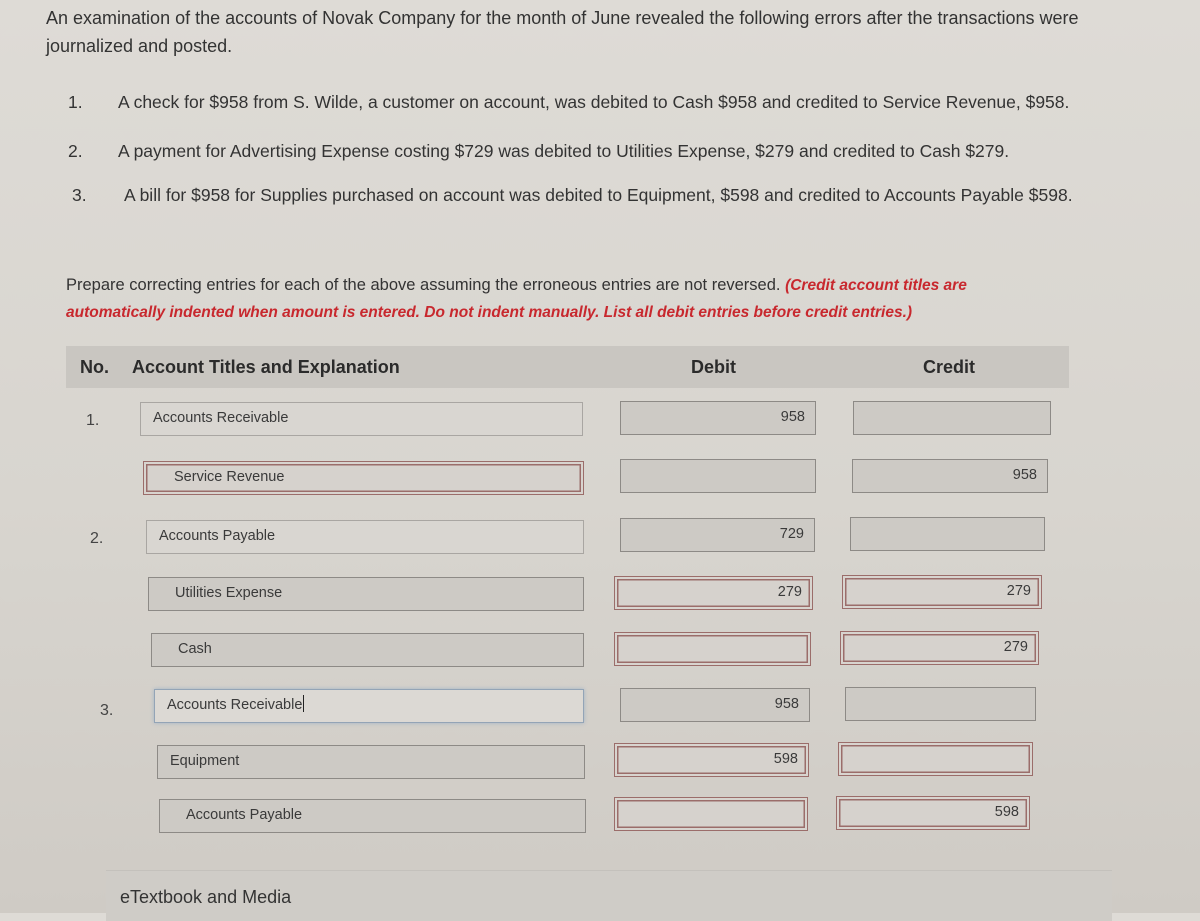 The height and width of the screenshot is (921, 1200). What do you see at coordinates (97, 538) in the screenshot?
I see `entry-number: 2.` at bounding box center [97, 538].